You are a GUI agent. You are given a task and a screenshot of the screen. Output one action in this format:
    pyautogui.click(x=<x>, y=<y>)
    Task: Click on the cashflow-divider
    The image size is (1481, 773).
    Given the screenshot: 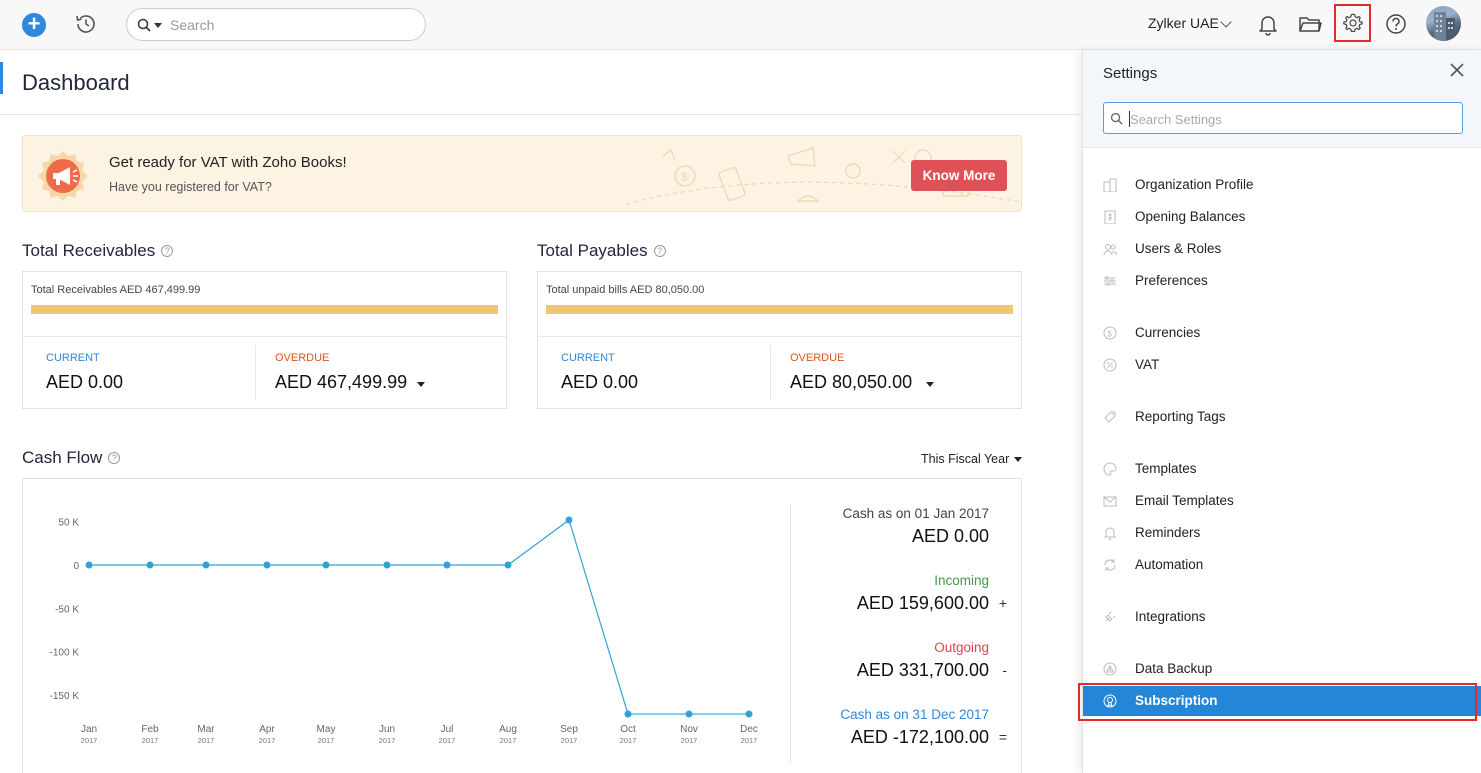 What is the action you would take?
    pyautogui.click(x=790, y=634)
    